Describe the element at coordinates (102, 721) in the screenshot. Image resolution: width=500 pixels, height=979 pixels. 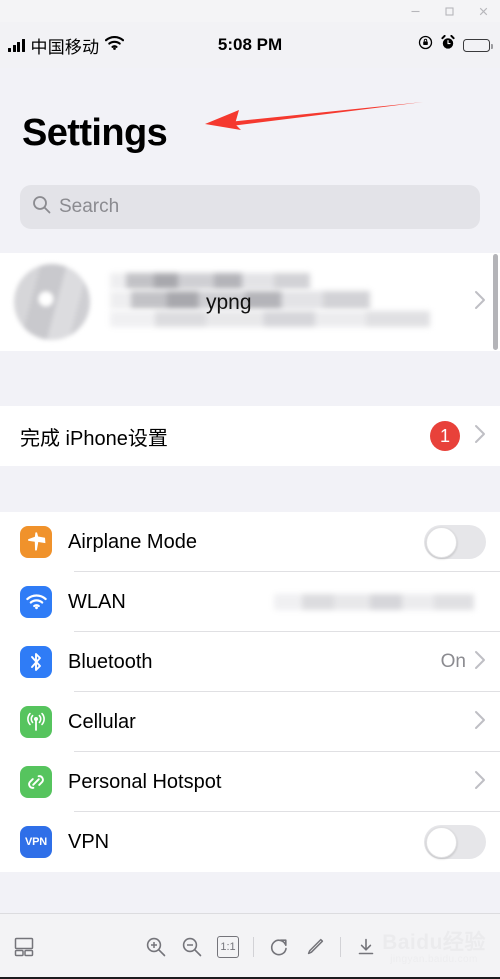
I see `row-label: Cellular` at that location.